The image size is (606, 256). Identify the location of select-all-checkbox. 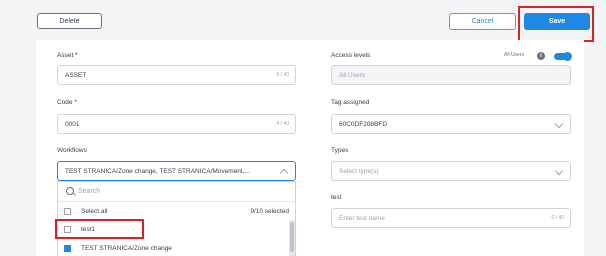
(67, 211).